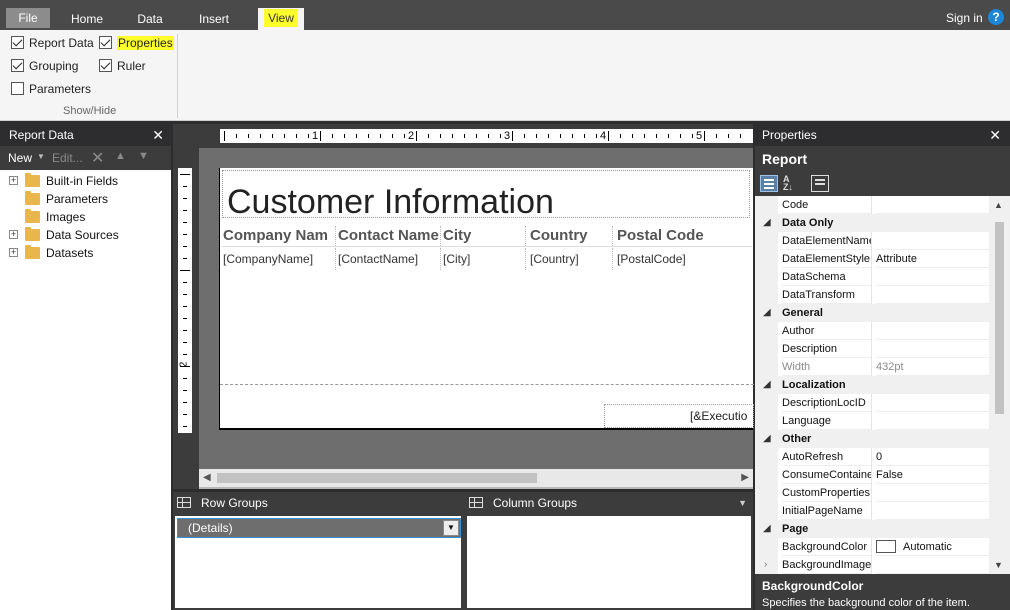 The width and height of the screenshot is (1010, 610). What do you see at coordinates (44, 66) in the screenshot?
I see `grouping-checkbox: Grouping` at bounding box center [44, 66].